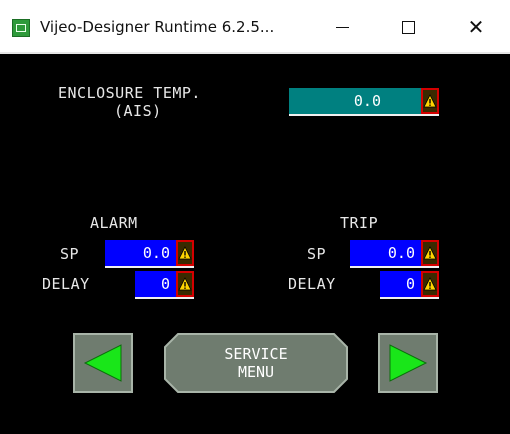 This screenshot has height=434, width=510. What do you see at coordinates (138, 111) in the screenshot?
I see `enclosure-temp-sublabel: (AIS)` at bounding box center [138, 111].